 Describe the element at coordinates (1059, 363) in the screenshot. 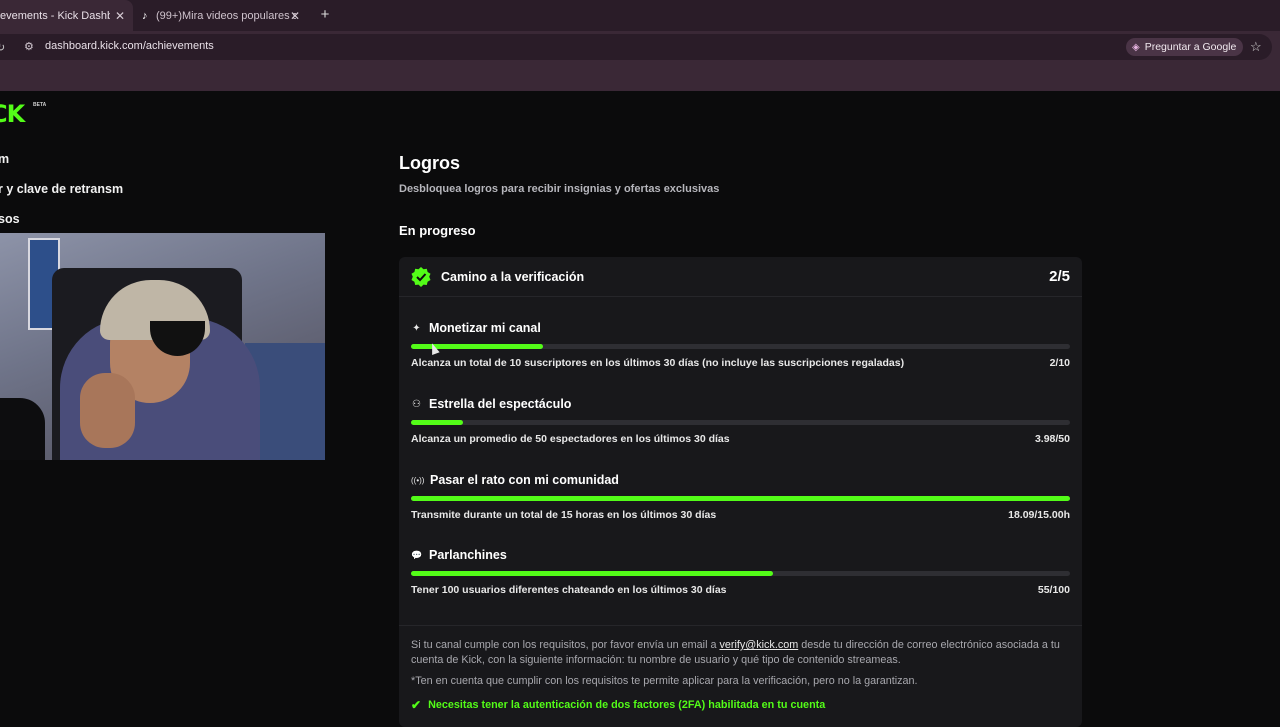

I see `goal-value: 2/10` at that location.